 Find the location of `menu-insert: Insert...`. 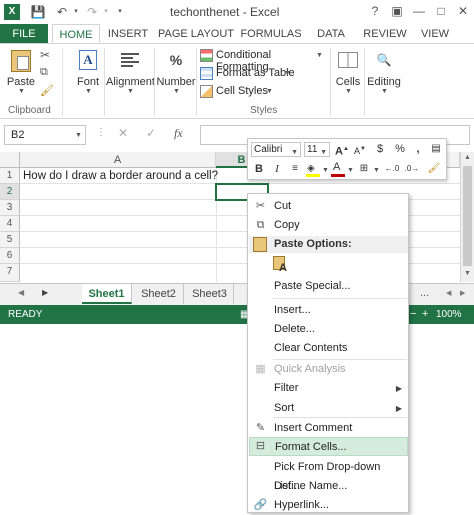

menu-insert: Insert... is located at coordinates (328, 310).